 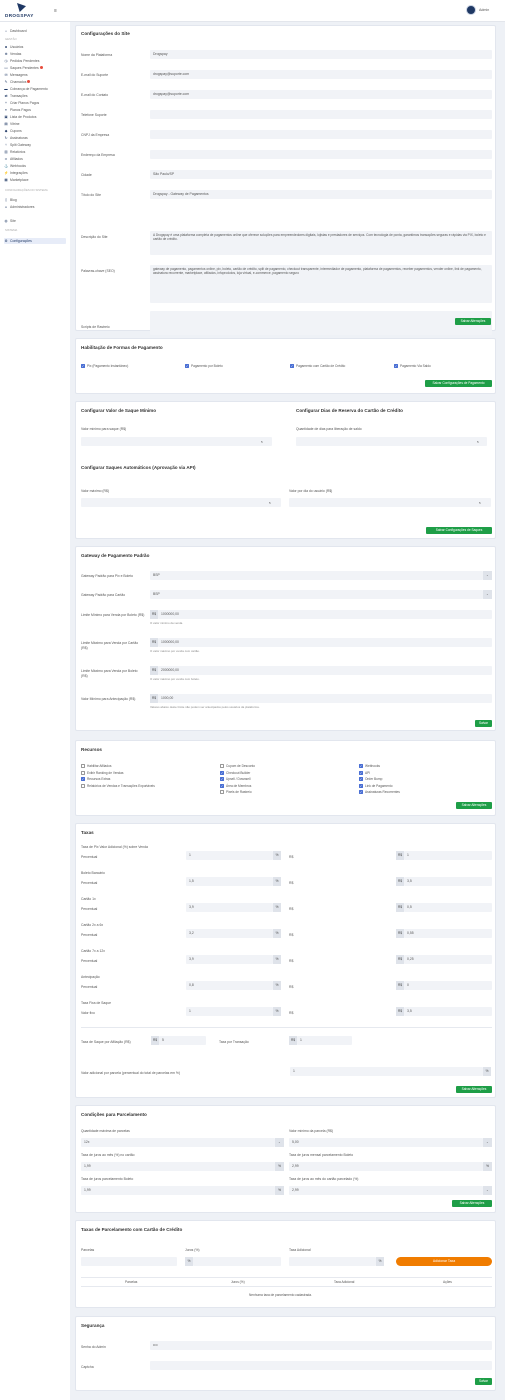 I want to click on sidebar-item: ≡ Planos Pagos, so click(x=35, y=110).